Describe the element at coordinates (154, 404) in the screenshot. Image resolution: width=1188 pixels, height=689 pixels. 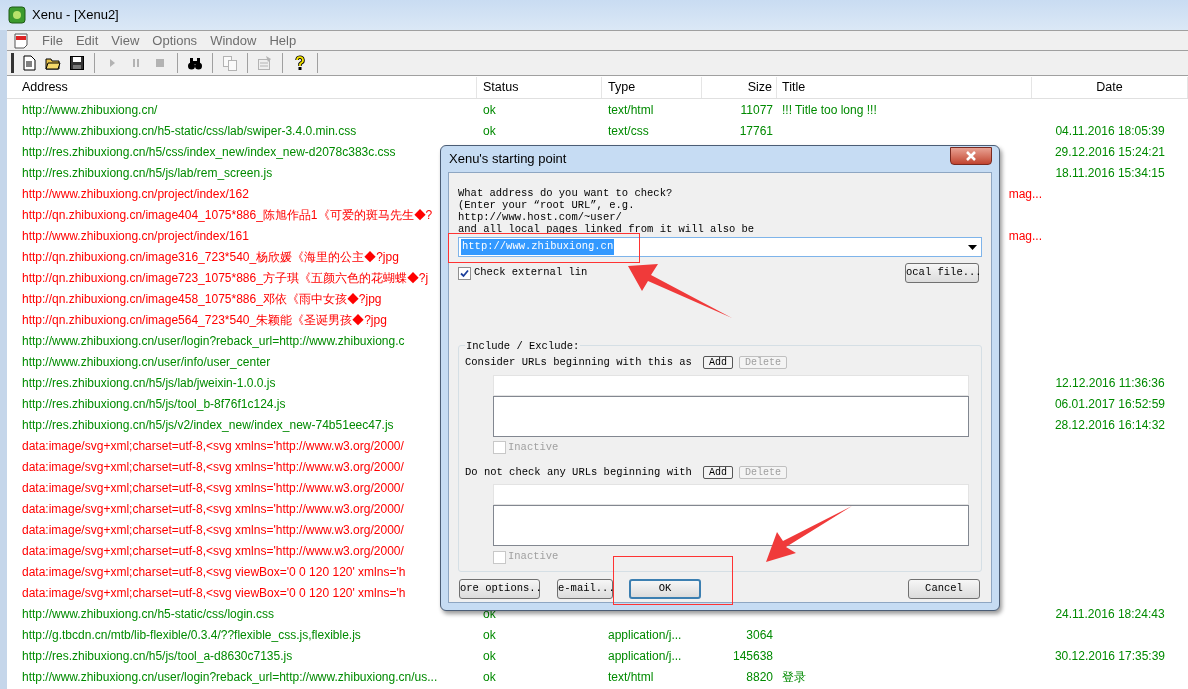
I see `table-cell-text: http://res.zhibuxiong.cn/h5/js/tool_b-8f76f1c124.js` at that location.